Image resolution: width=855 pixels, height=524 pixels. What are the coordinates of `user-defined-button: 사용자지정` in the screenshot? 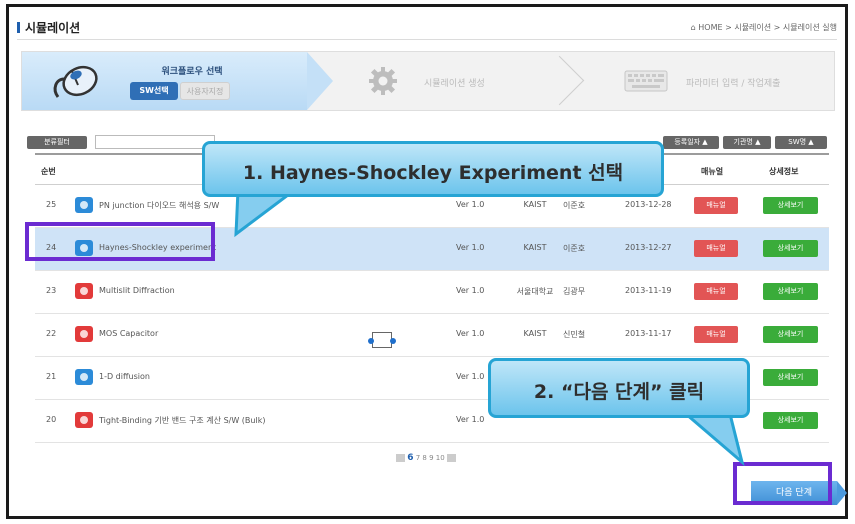 It's located at (205, 91).